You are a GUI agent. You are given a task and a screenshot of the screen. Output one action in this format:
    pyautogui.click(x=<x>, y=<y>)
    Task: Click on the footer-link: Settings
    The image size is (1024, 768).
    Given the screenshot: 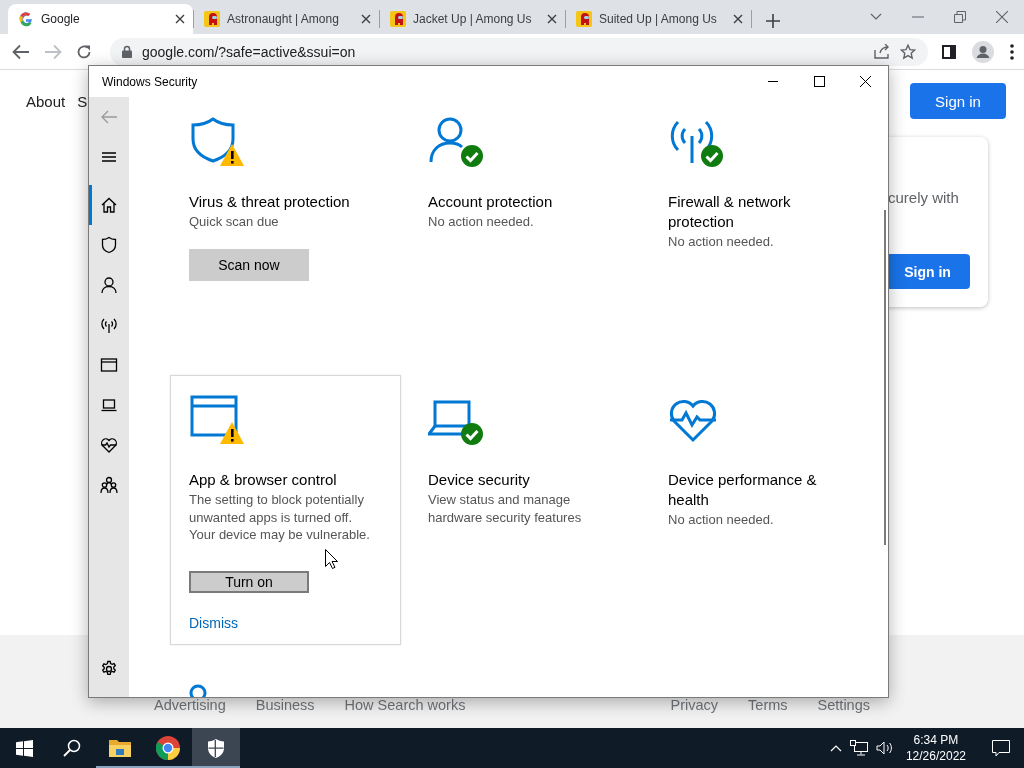 What is the action you would take?
    pyautogui.click(x=843, y=705)
    